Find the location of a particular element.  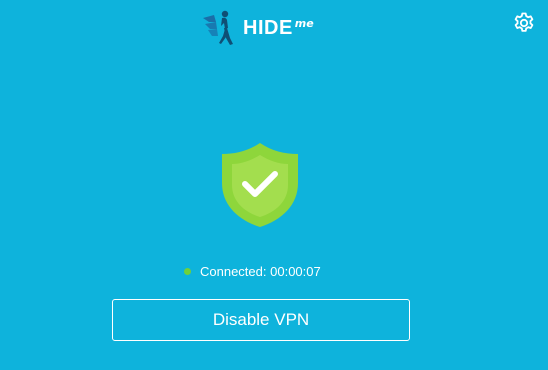

connection-duration: 00:00:07 is located at coordinates (295, 271).